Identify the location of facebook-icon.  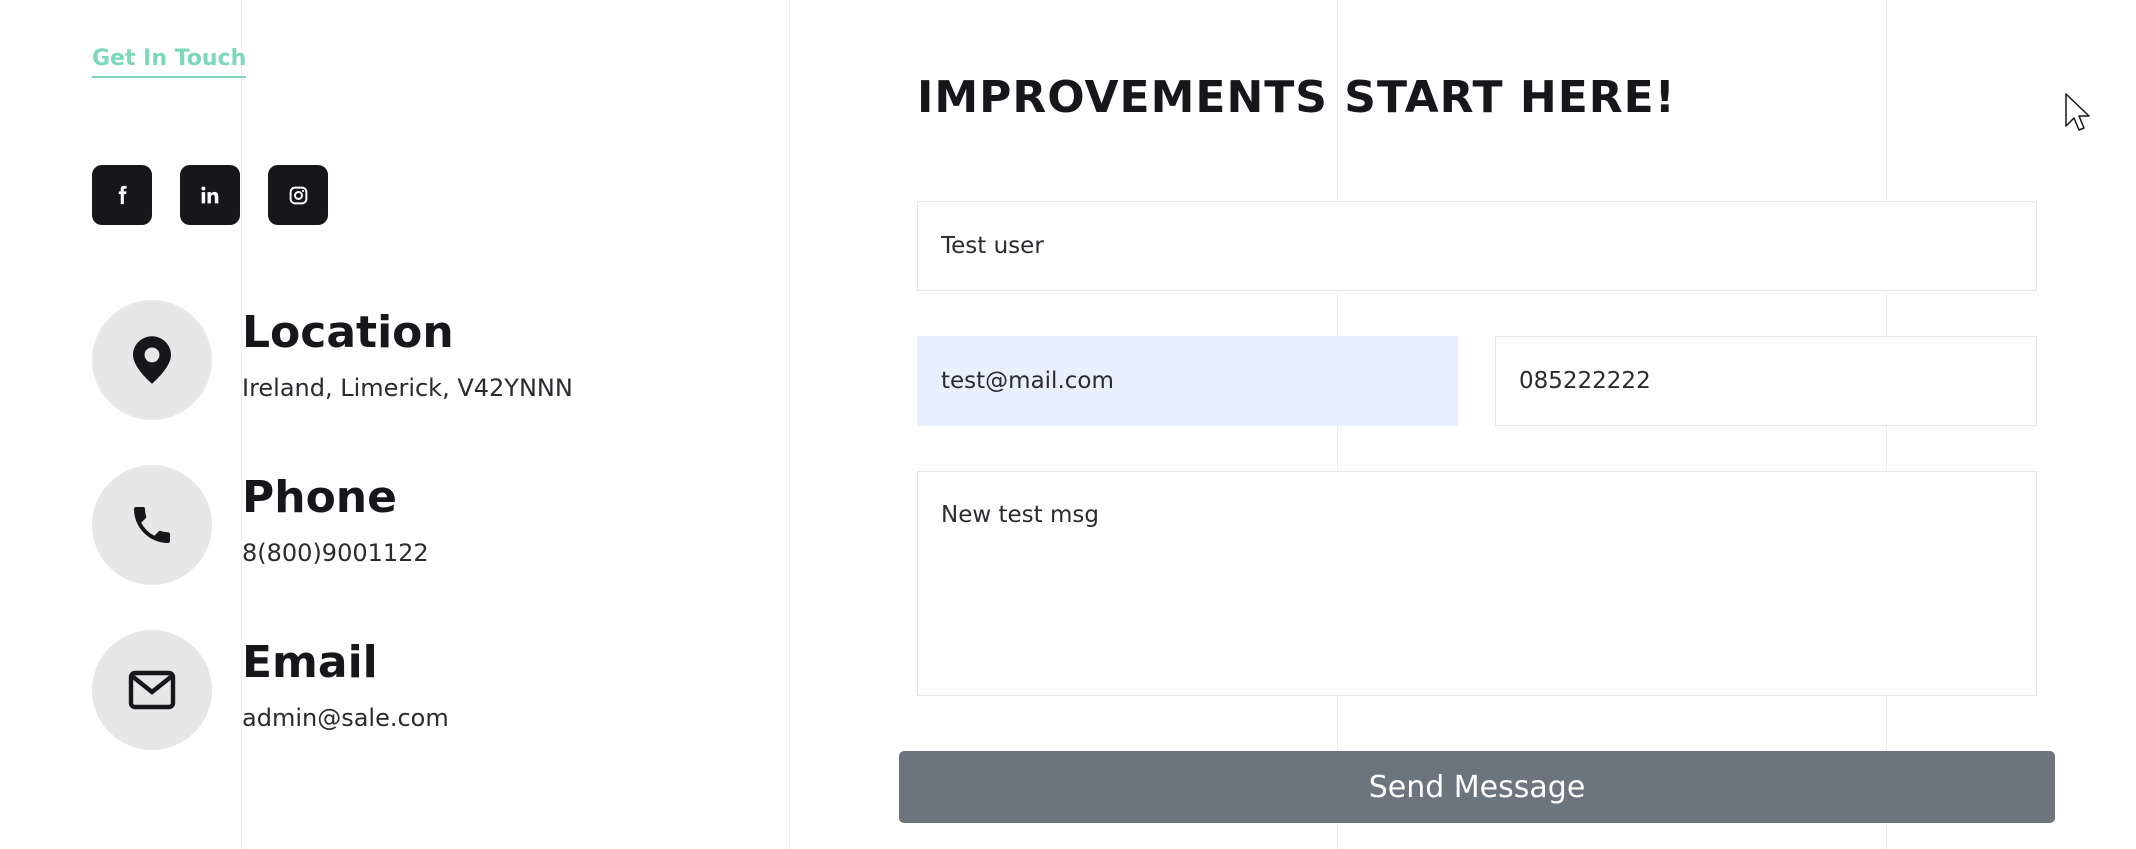
(122, 195).